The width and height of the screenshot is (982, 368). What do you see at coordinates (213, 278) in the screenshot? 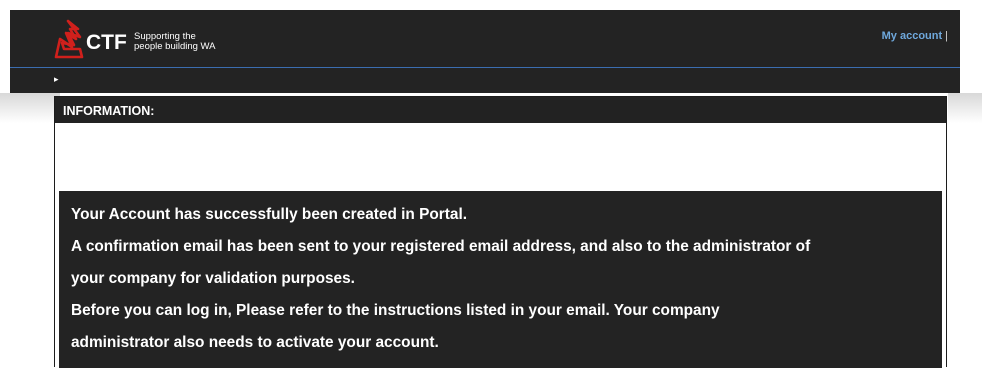
I see `message-line-3: your company for validation purposes.` at bounding box center [213, 278].